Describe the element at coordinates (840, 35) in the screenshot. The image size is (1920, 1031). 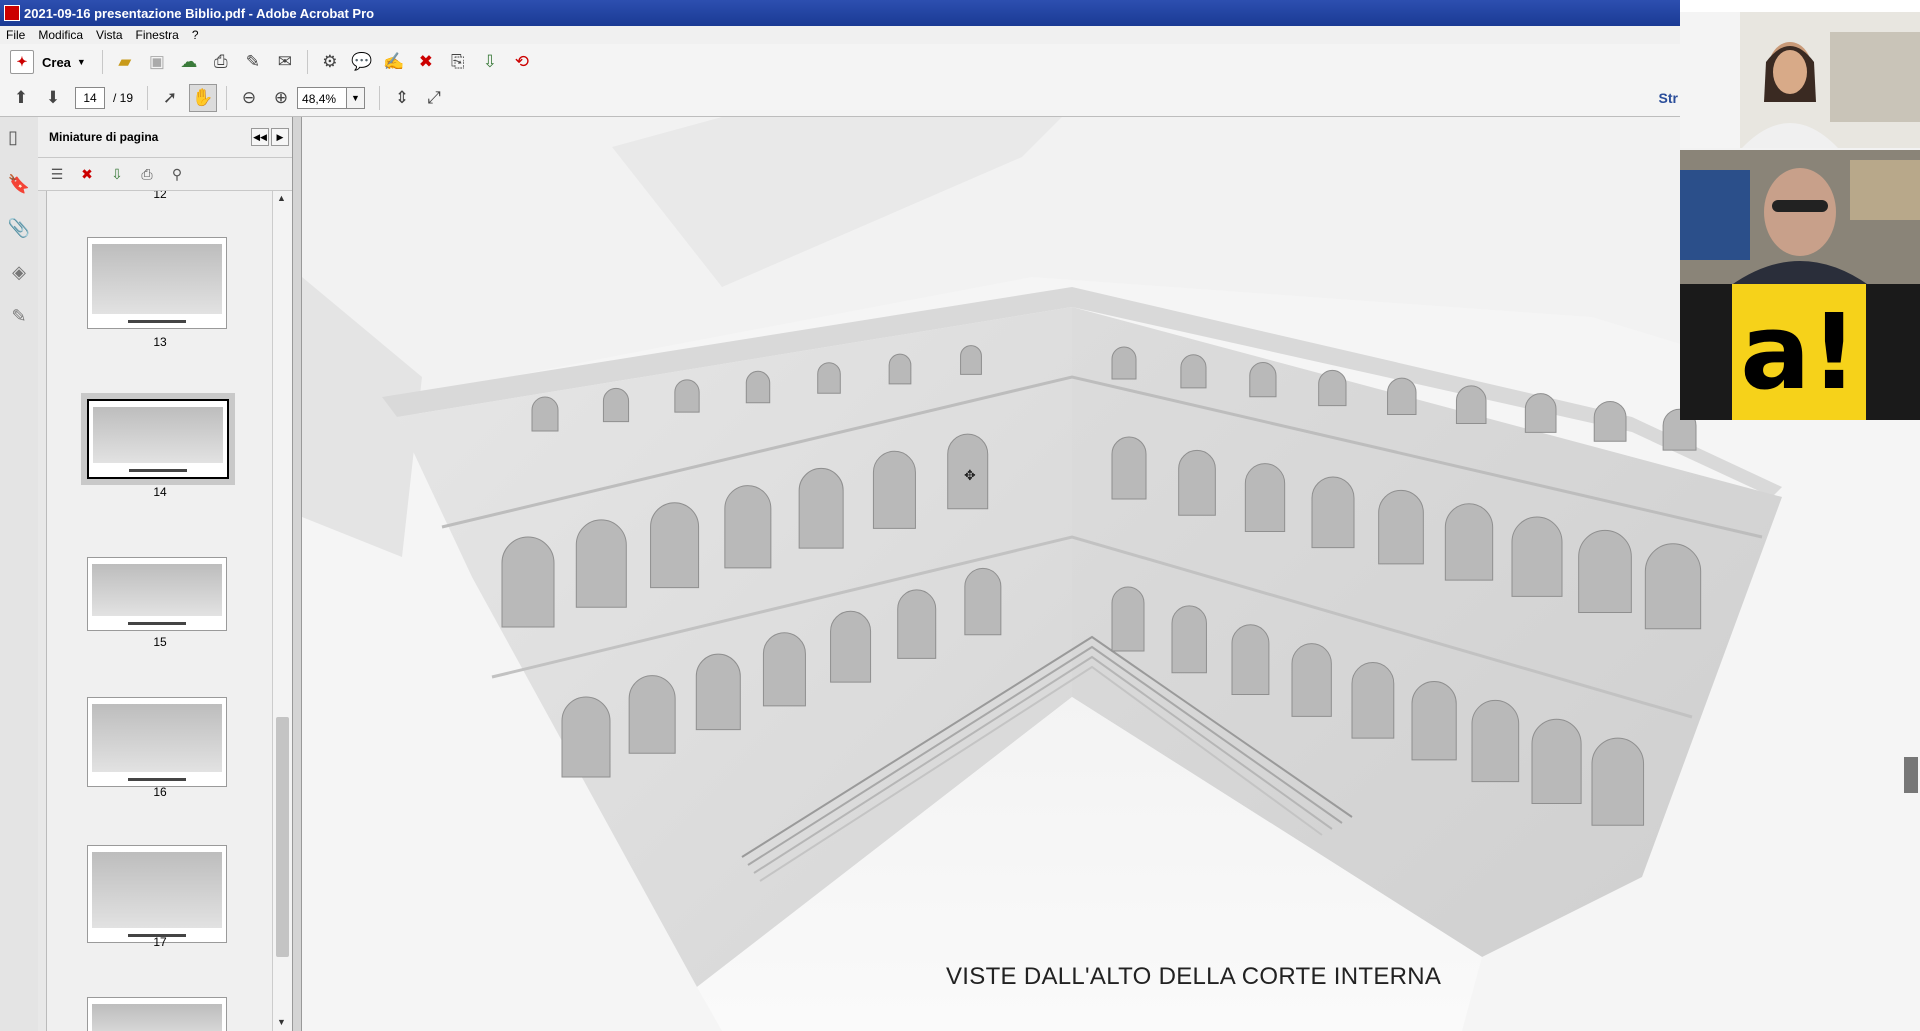
I see `menu-bar: File Modifica Vista Finestra ?` at that location.